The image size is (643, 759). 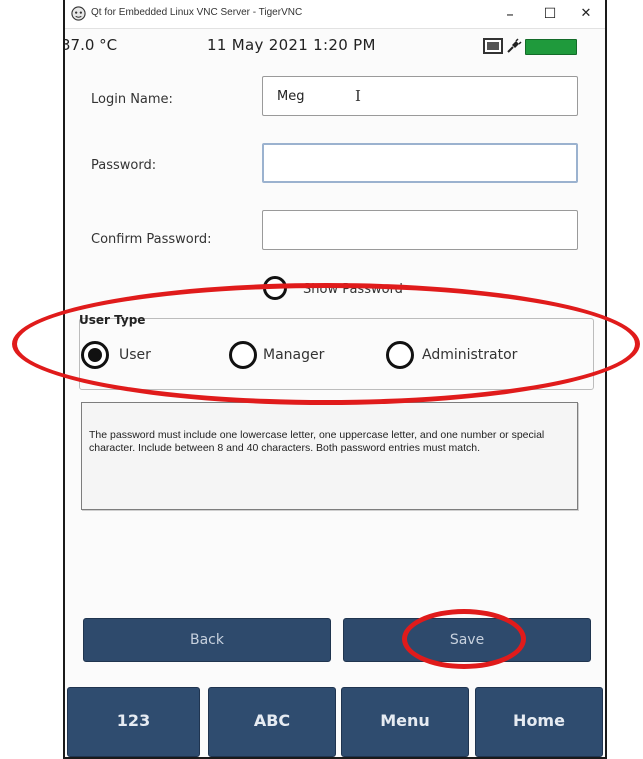 What do you see at coordinates (291, 45) in the screenshot?
I see `datetime-readout: 11 May 2021 1:20 PM` at bounding box center [291, 45].